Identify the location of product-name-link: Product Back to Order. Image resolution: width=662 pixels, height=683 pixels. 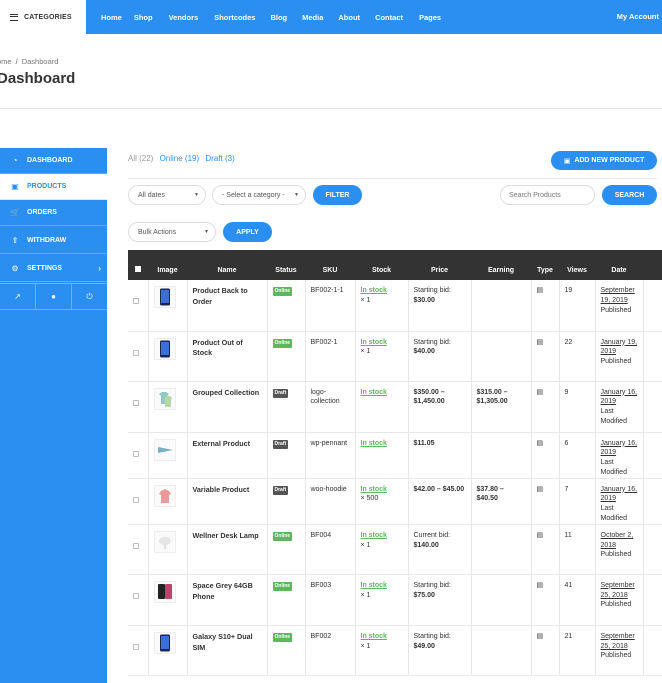
(220, 296).